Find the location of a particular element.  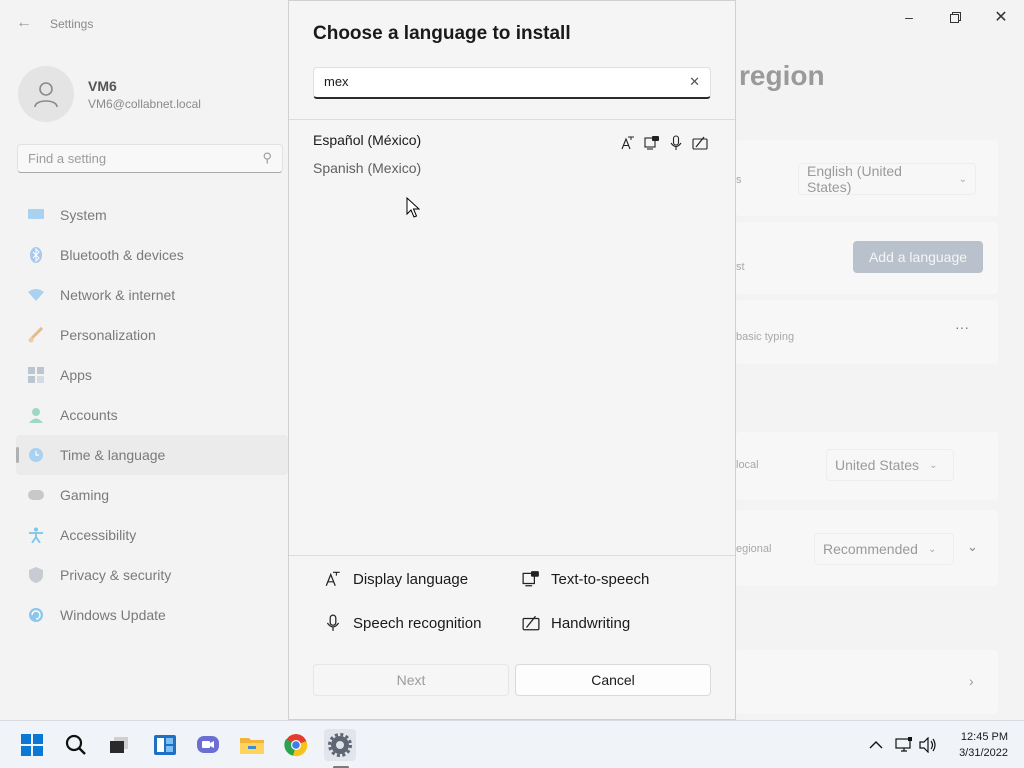

cancel-button: Cancel is located at coordinates (613, 680).